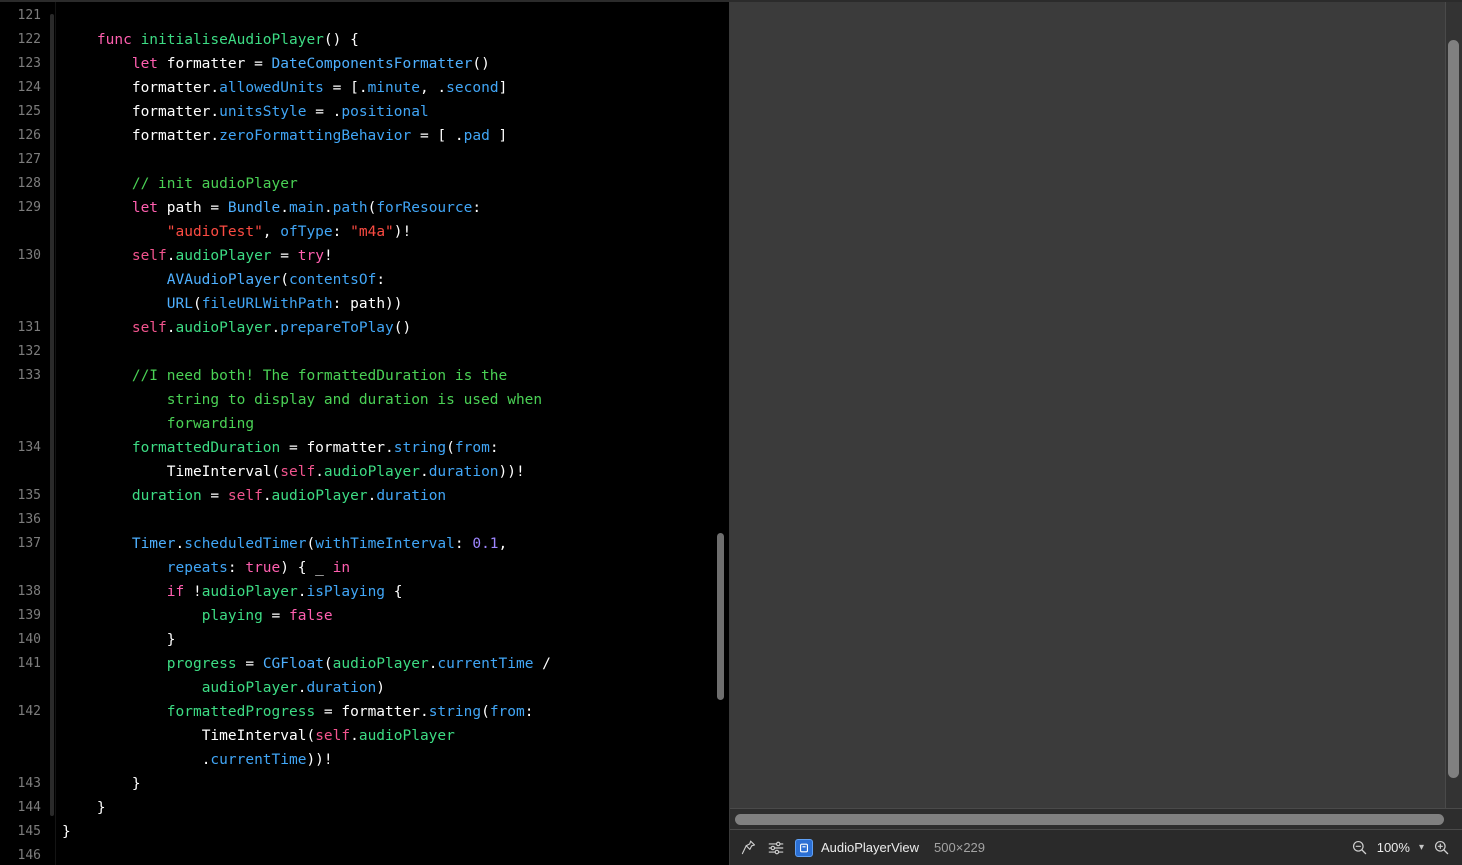 This screenshot has width=1462, height=865. What do you see at coordinates (29, 807) in the screenshot?
I see `line-number: 144` at bounding box center [29, 807].